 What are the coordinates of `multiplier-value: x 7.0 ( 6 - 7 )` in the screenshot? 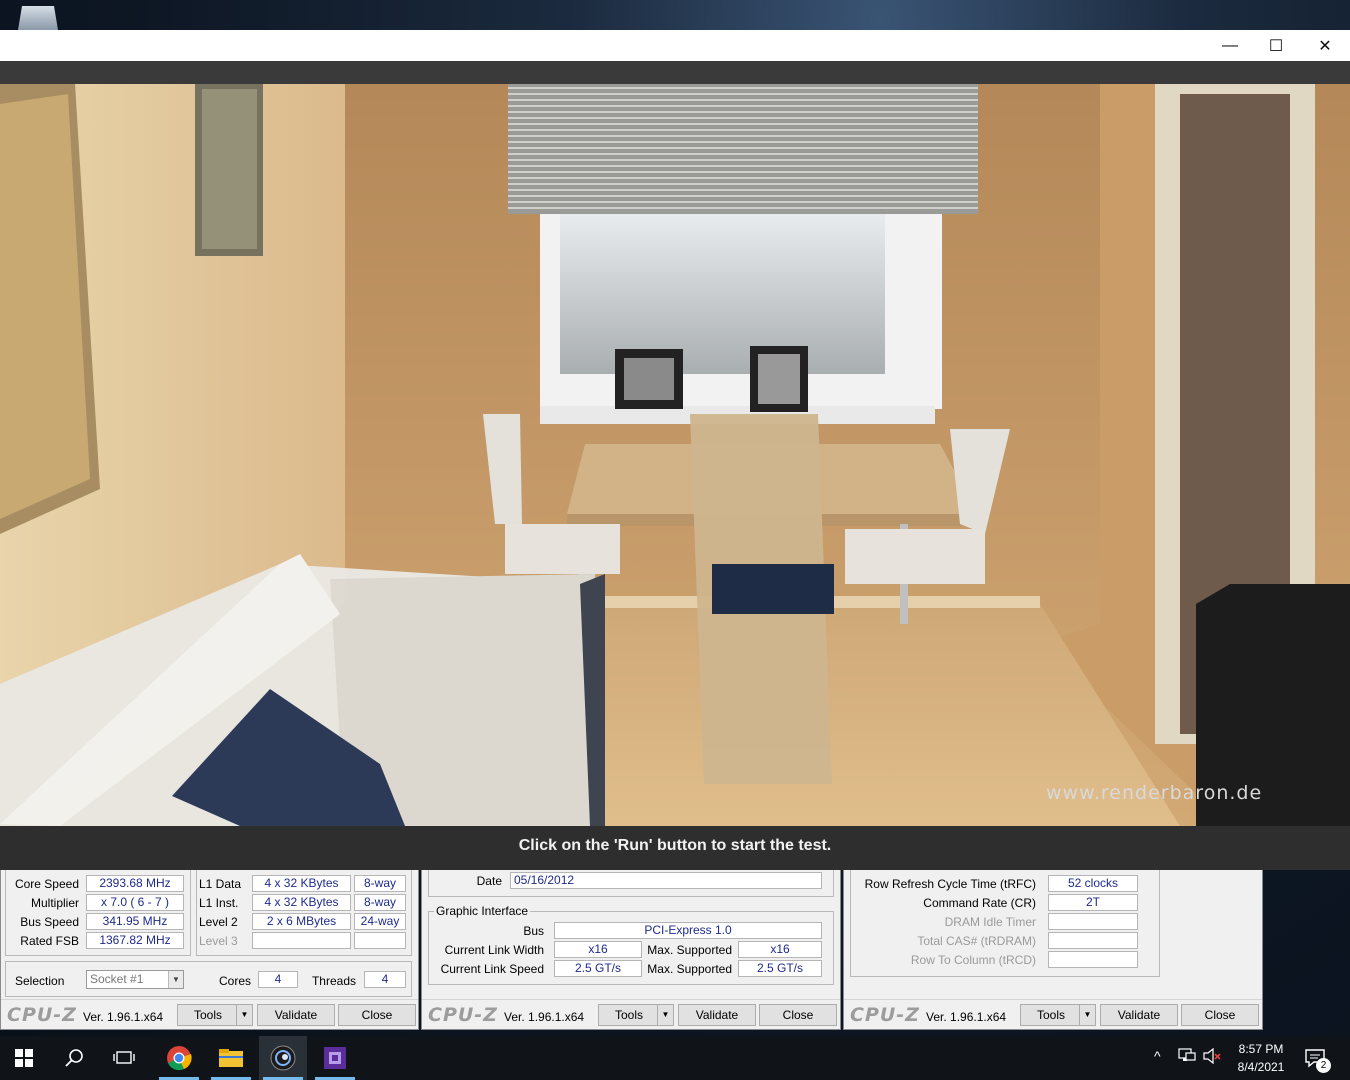 It's located at (135, 902).